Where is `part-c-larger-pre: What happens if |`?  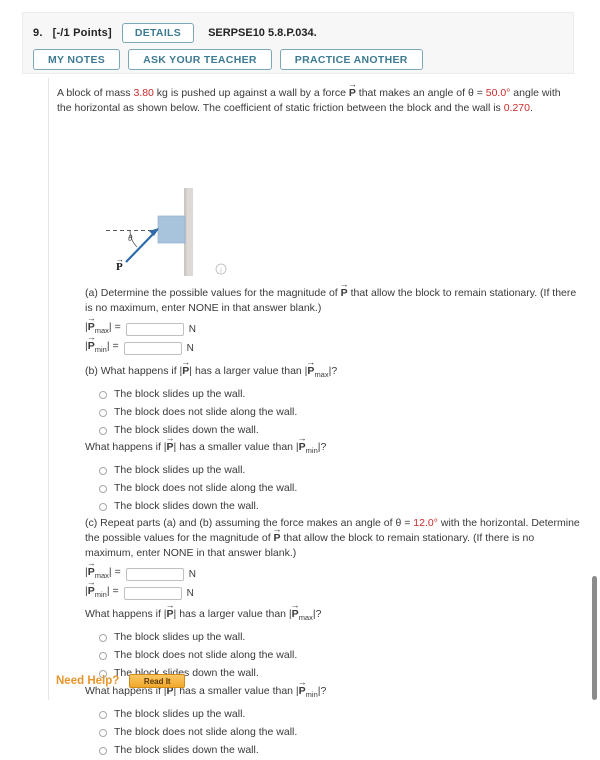 part-c-larger-pre: What happens if | is located at coordinates (126, 614).